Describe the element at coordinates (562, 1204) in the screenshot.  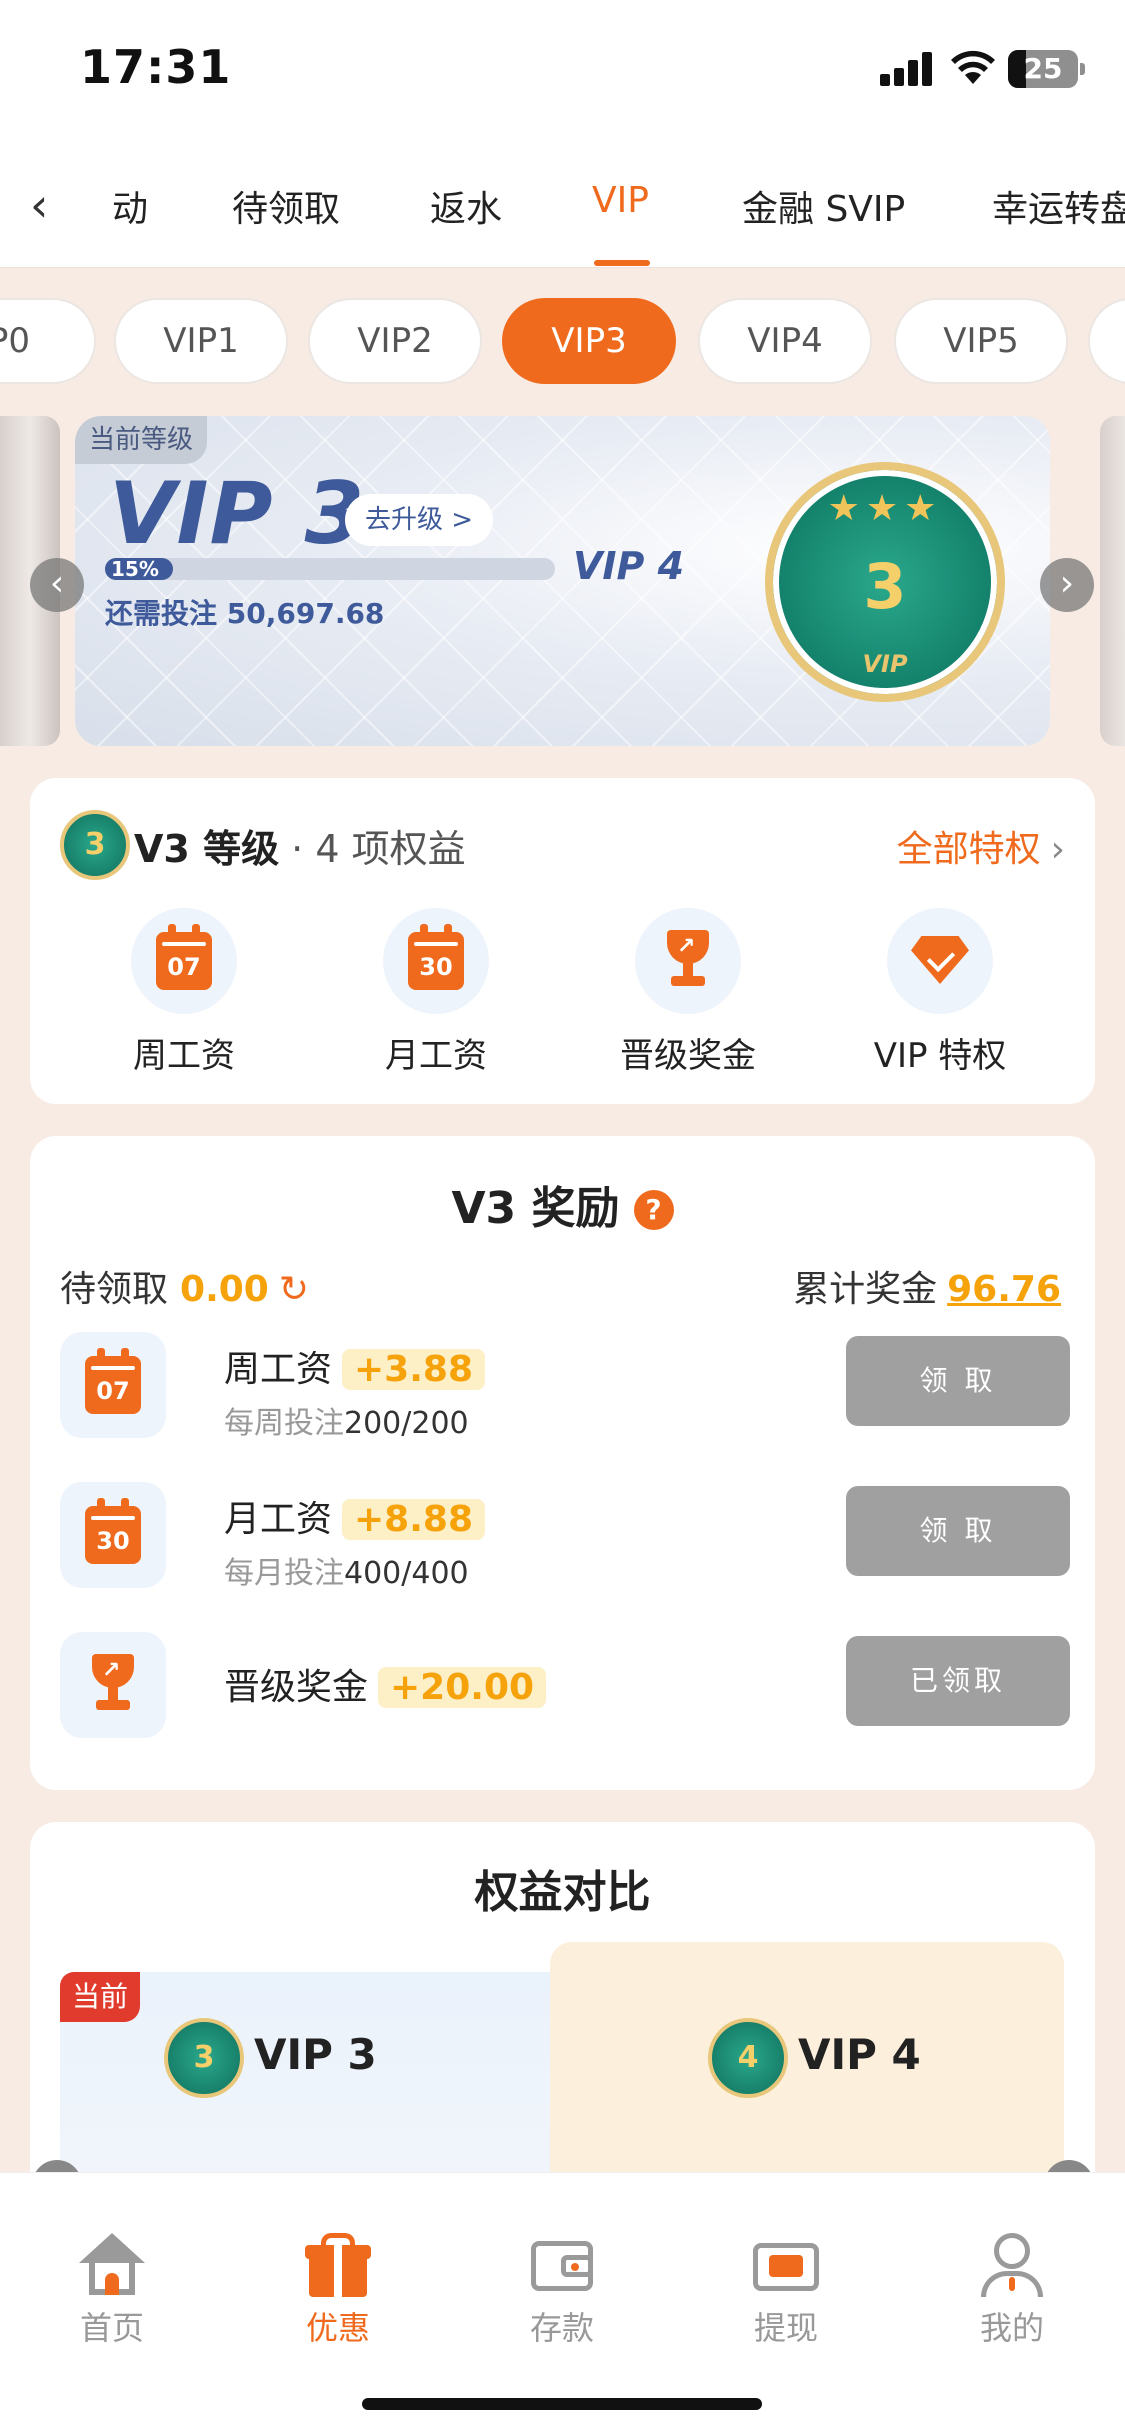
I see `rewards-title: V3 奖励?` at that location.